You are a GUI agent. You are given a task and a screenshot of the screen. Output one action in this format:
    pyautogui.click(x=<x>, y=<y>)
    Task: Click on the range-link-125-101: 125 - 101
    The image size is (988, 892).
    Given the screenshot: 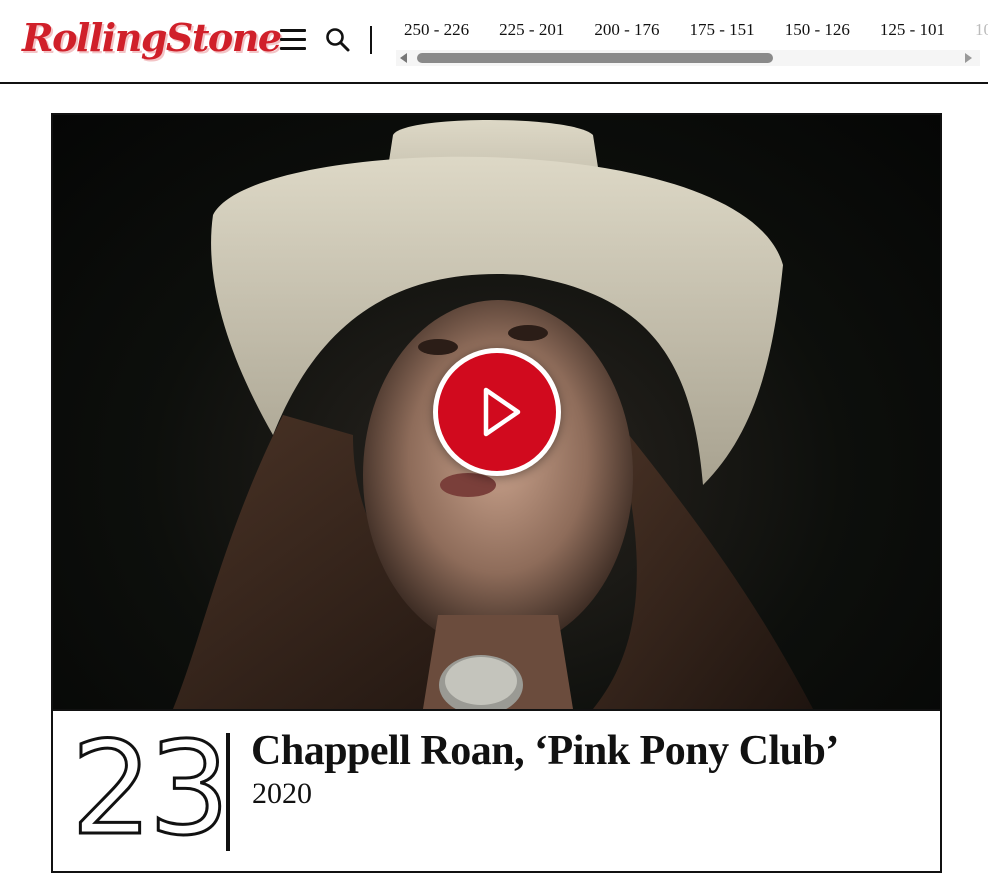 What is the action you would take?
    pyautogui.click(x=912, y=30)
    